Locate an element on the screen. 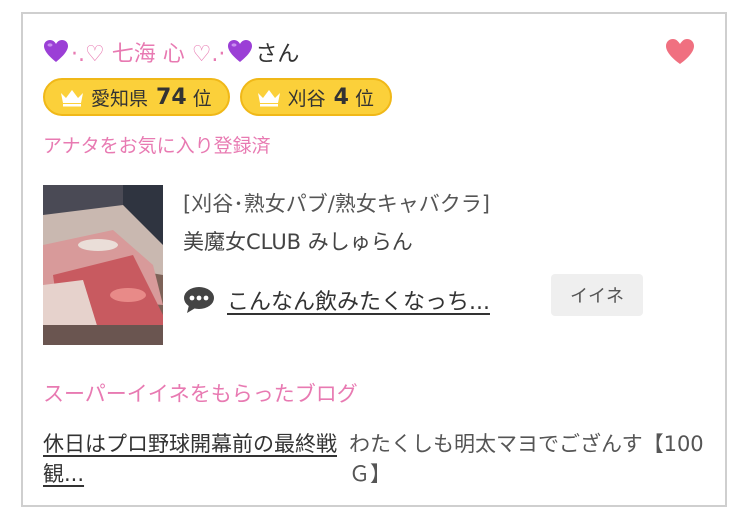 The height and width of the screenshot is (527, 750). like-button: イイネ is located at coordinates (597, 295).